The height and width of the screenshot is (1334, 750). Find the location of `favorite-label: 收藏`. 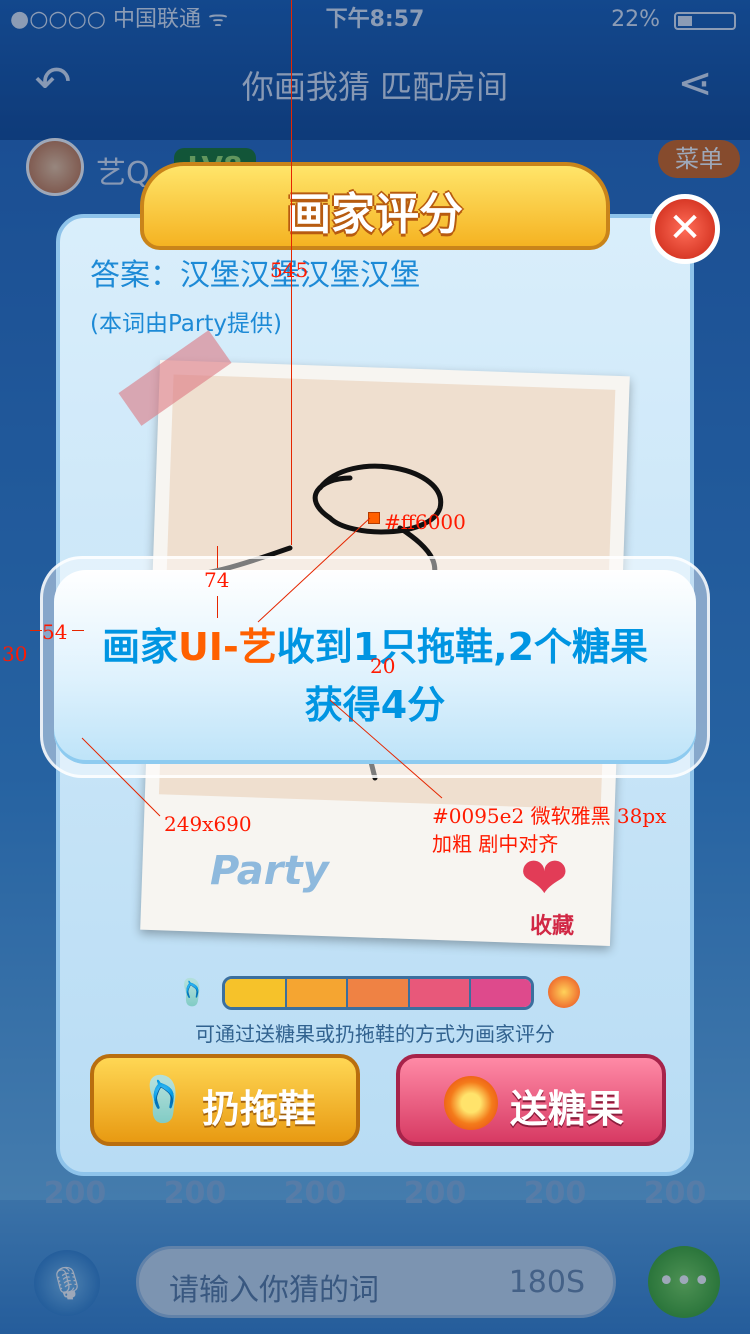

favorite-label: 收藏 is located at coordinates (552, 924).